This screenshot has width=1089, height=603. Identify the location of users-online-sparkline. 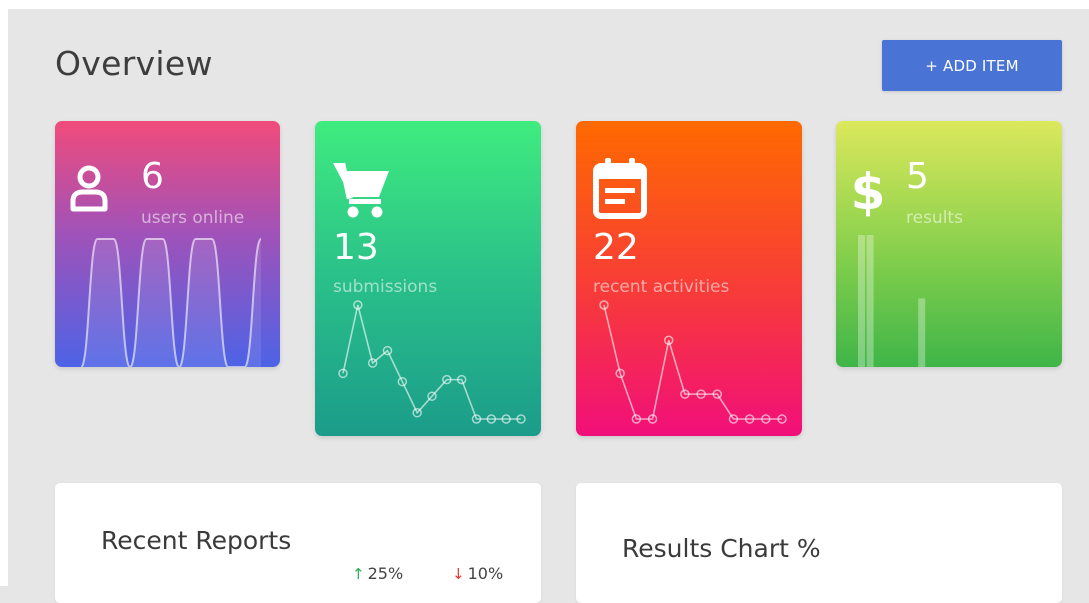
(171, 302).